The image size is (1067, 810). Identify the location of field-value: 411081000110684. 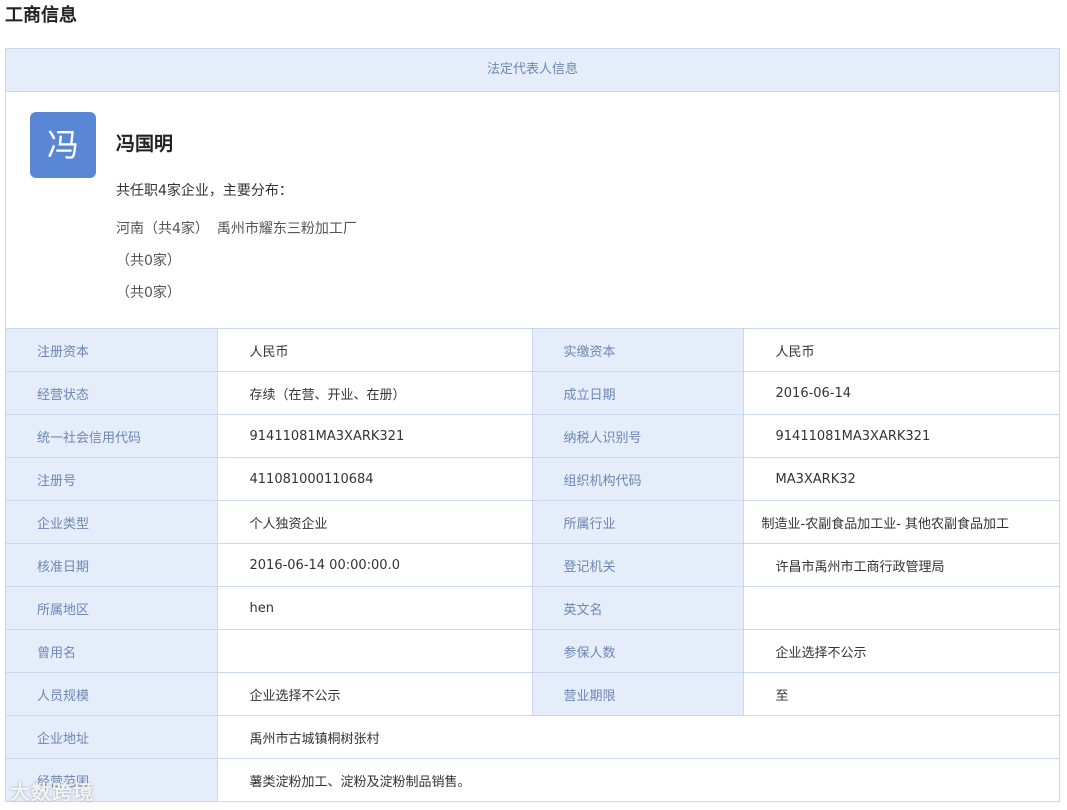
(375, 479).